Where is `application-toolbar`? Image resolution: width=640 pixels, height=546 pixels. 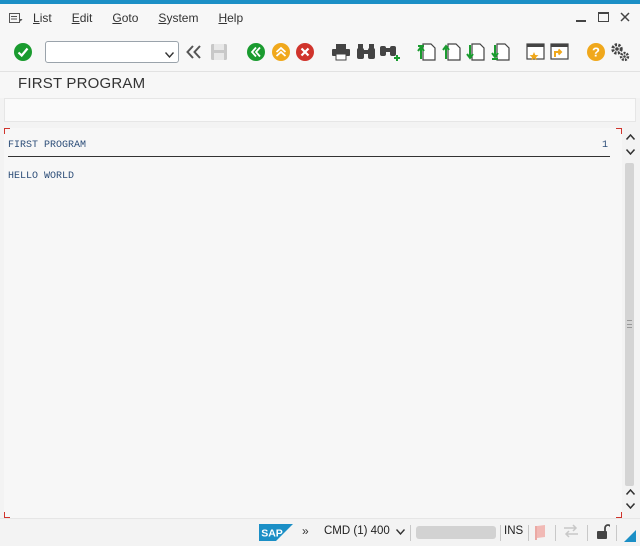 application-toolbar is located at coordinates (320, 110).